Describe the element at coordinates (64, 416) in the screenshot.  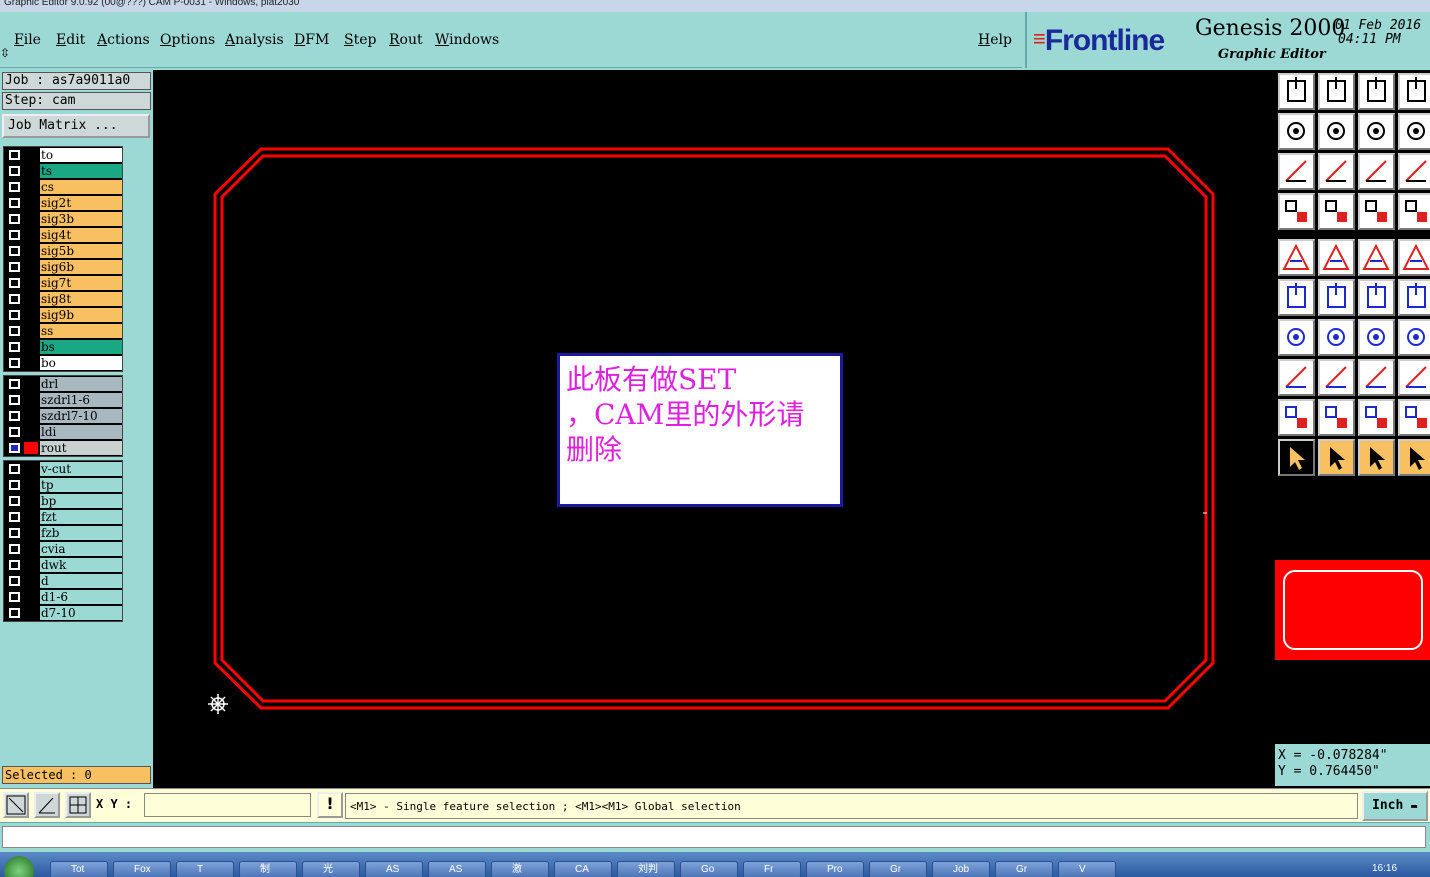
I see `layer-row-szdrl7-10: szdrl7-10` at that location.